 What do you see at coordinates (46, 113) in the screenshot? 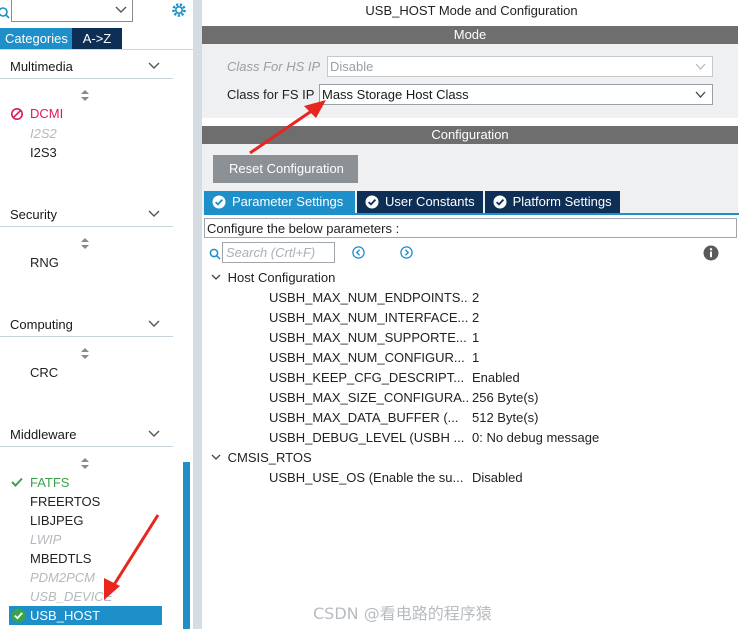
I see `component-item-dcmi: DCMI` at bounding box center [46, 113].